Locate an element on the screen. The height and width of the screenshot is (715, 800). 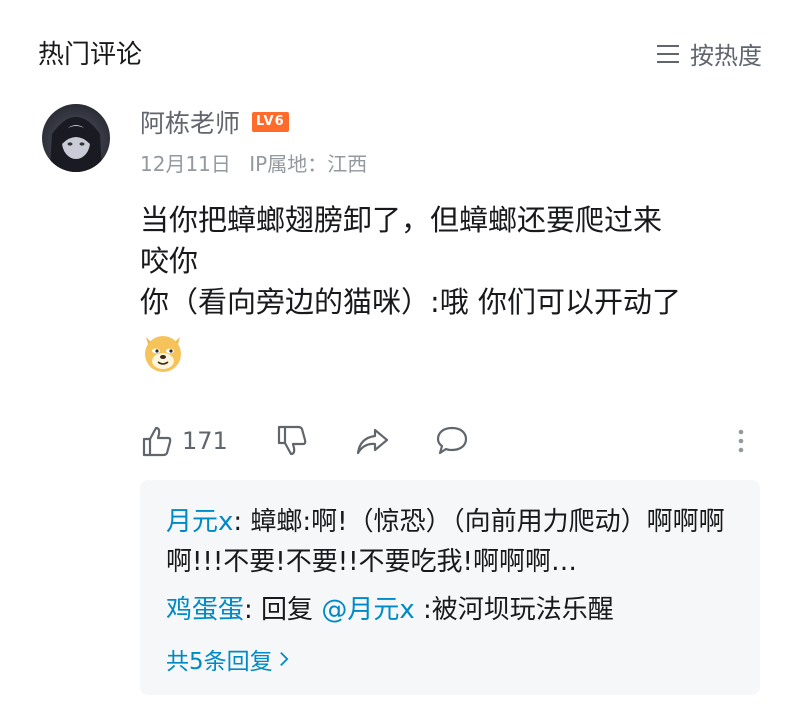
comment-author-row: 阿栋老师 LV6 is located at coordinates (214, 122).